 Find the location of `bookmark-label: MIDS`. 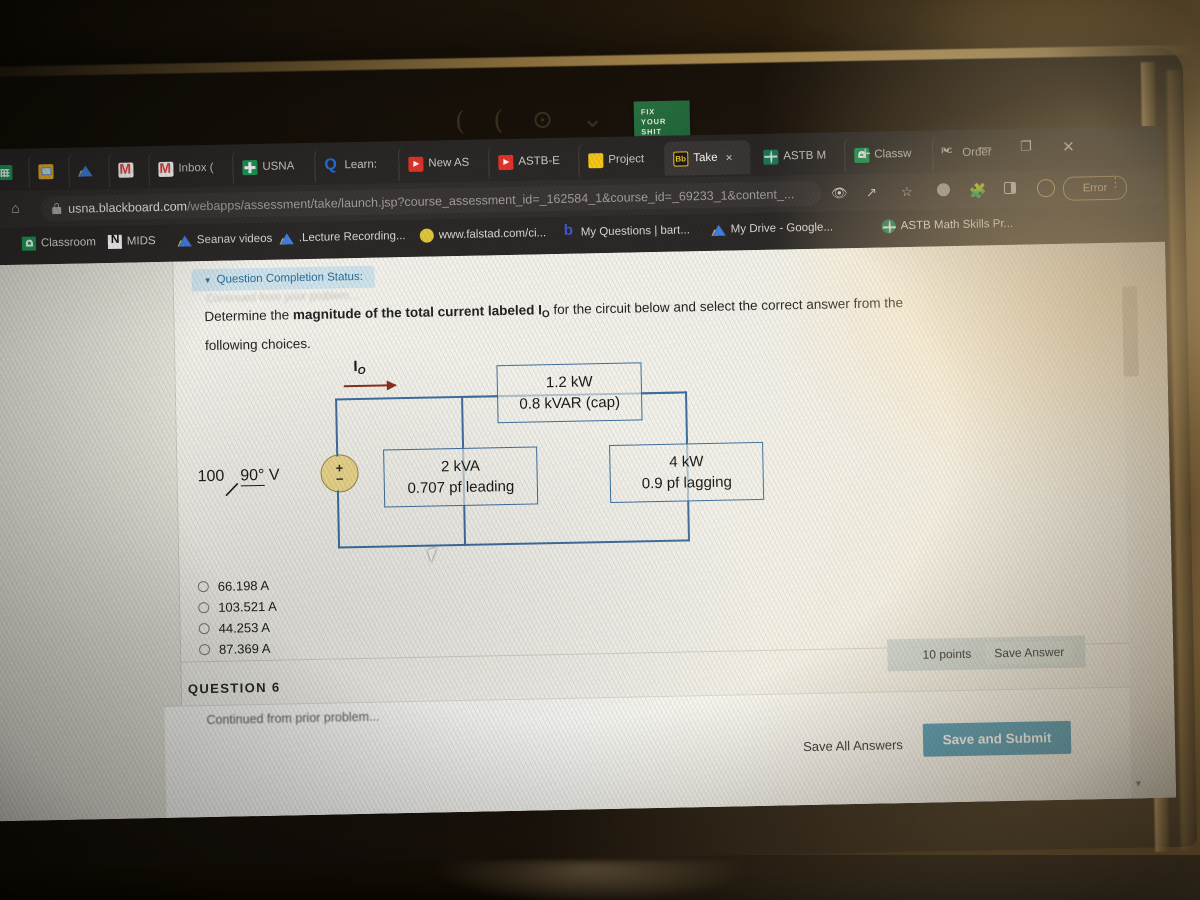

bookmark-label: MIDS is located at coordinates (141, 241).